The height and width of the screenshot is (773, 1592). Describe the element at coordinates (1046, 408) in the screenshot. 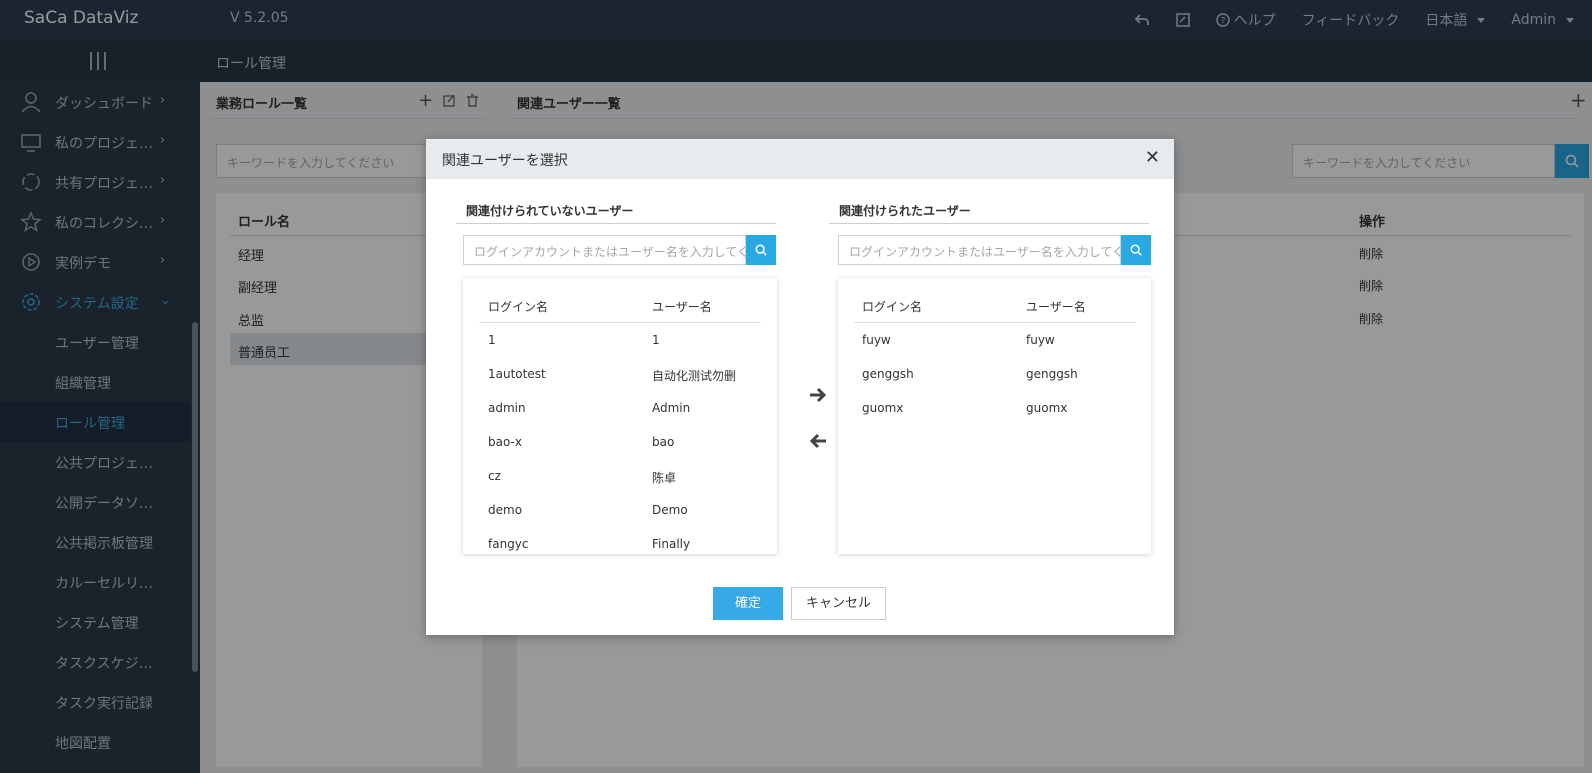

I see `list-item-user: guomx` at that location.